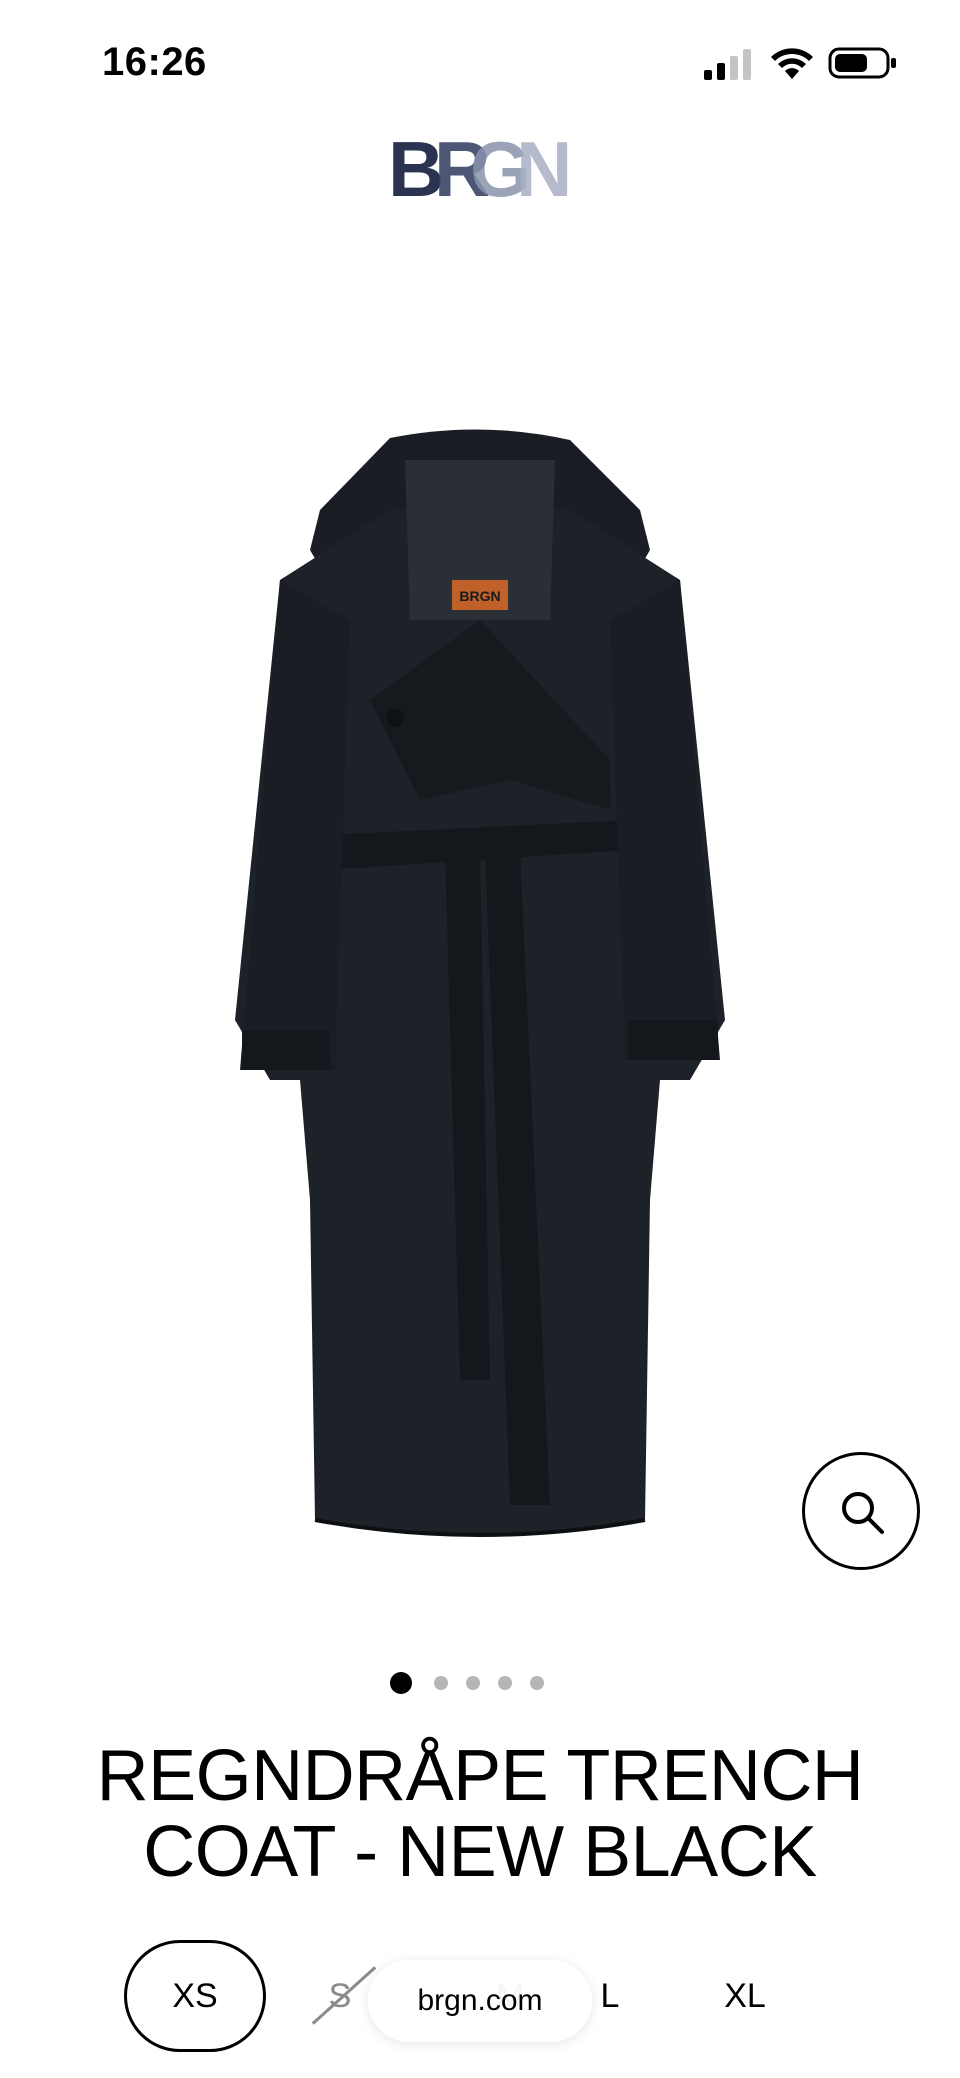 This screenshot has height=2078, width=960. I want to click on unavailable-strike, so click(344, 1995).